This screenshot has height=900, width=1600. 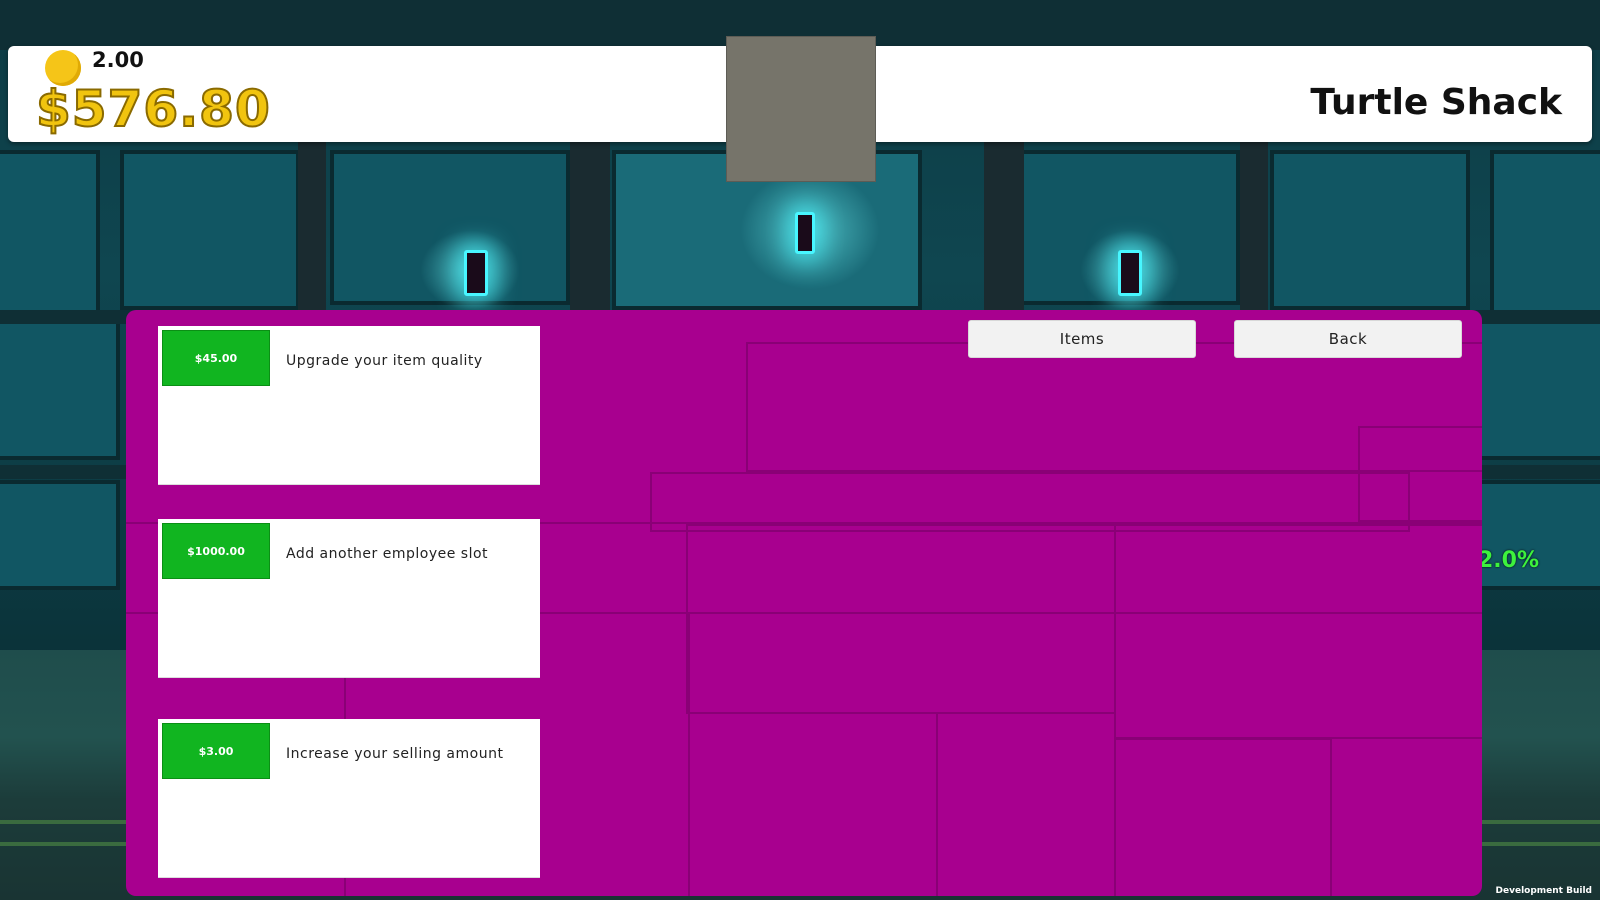 What do you see at coordinates (153, 109) in the screenshot?
I see `cash-balance: $576.80` at bounding box center [153, 109].